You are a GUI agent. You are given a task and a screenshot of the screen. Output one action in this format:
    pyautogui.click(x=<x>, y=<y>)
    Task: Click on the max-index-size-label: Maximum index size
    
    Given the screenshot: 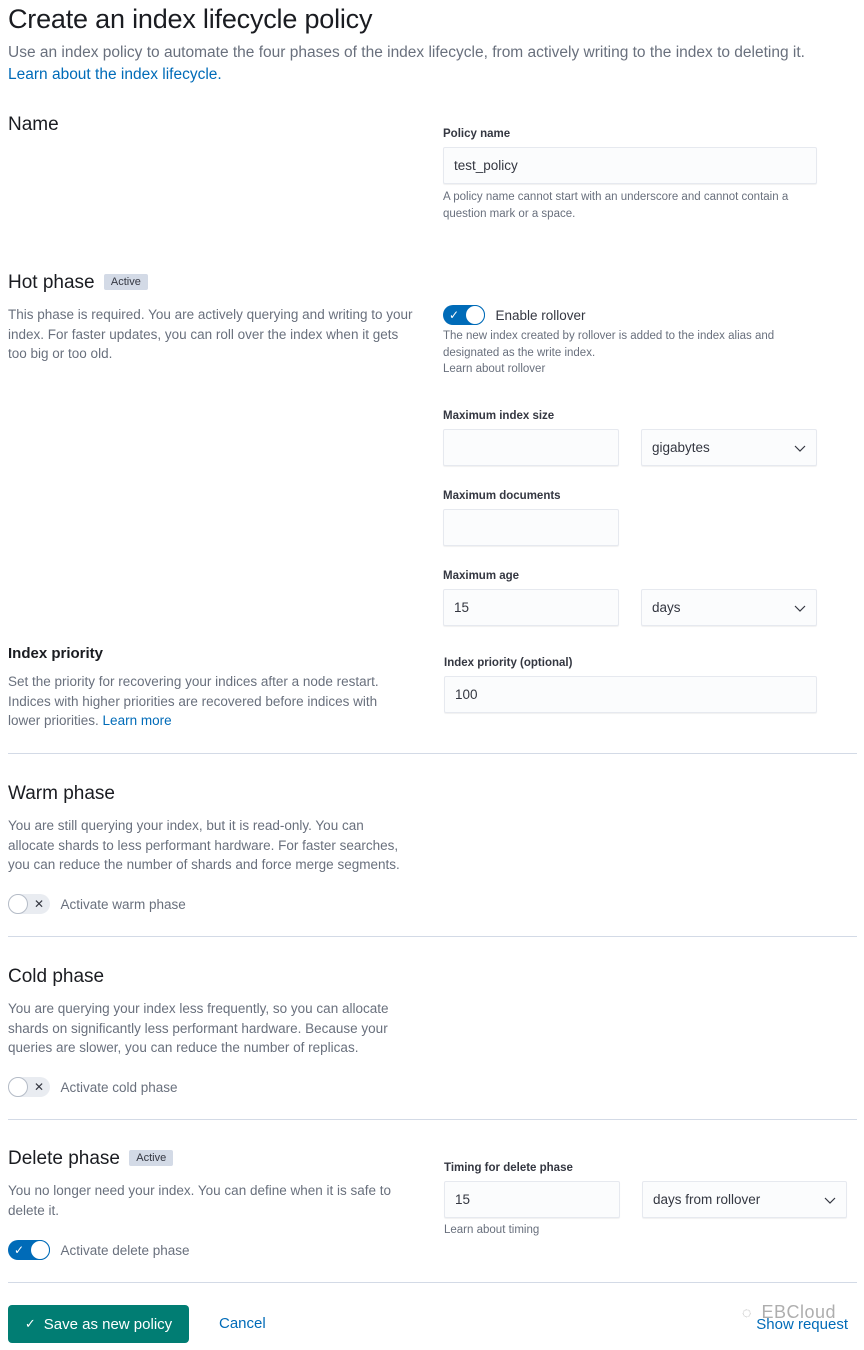 What is the action you would take?
    pyautogui.click(x=499, y=416)
    